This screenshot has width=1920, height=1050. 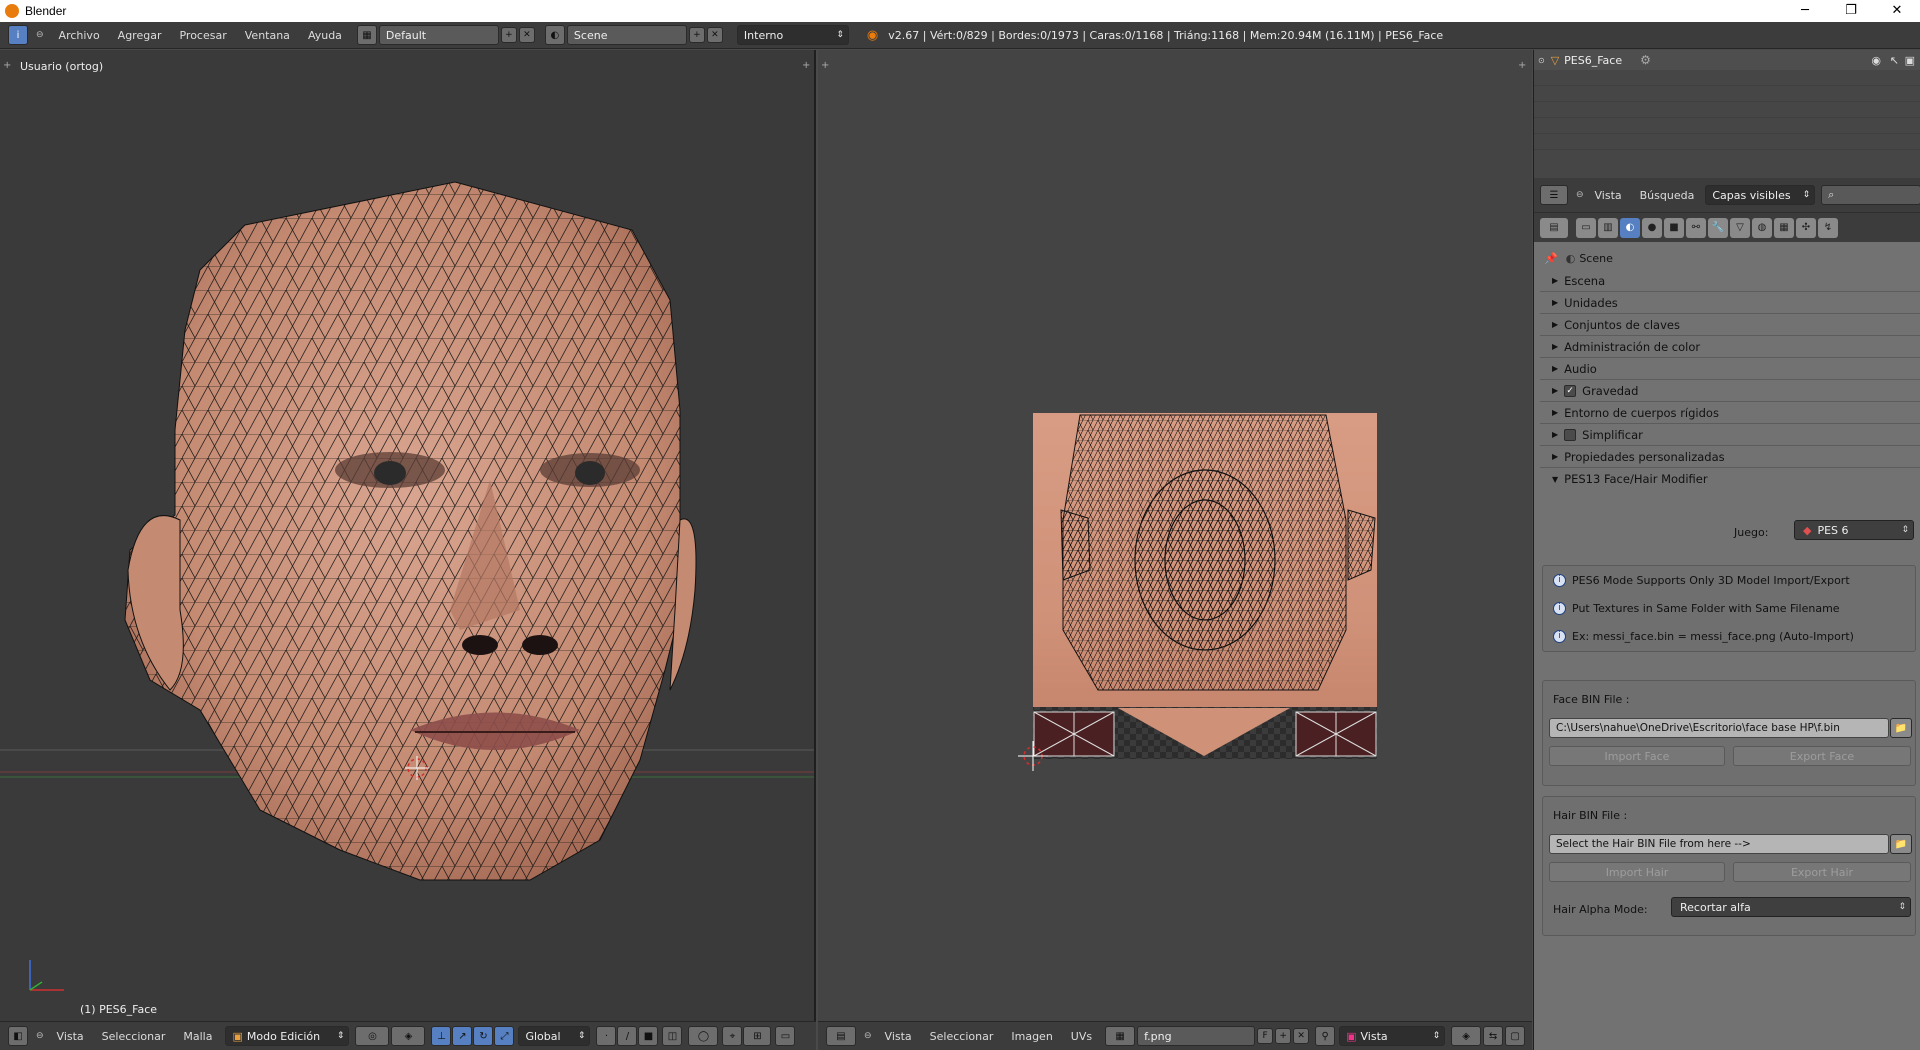 I want to click on sync-selection-icon: ⇆, so click(x=1493, y=1036).